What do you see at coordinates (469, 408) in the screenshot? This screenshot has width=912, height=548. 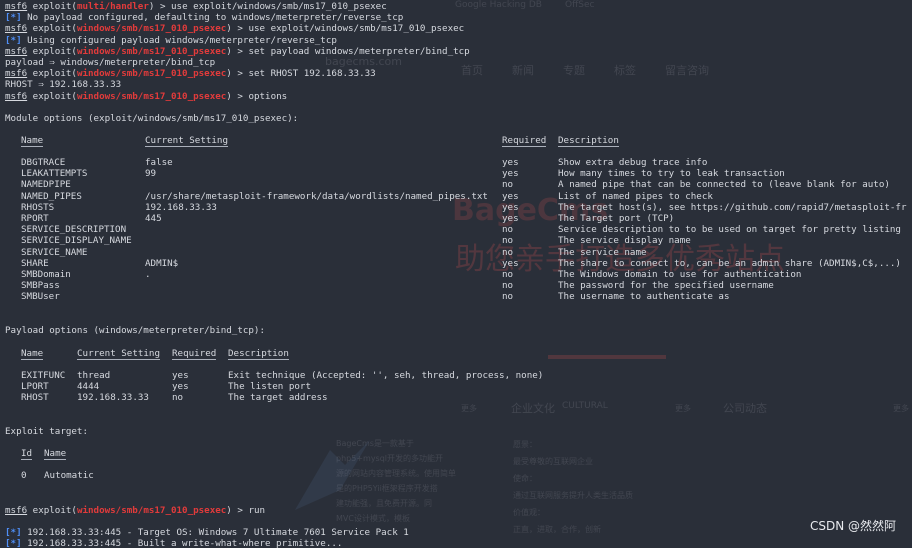 I see `bg-more-1: 更多` at bounding box center [469, 408].